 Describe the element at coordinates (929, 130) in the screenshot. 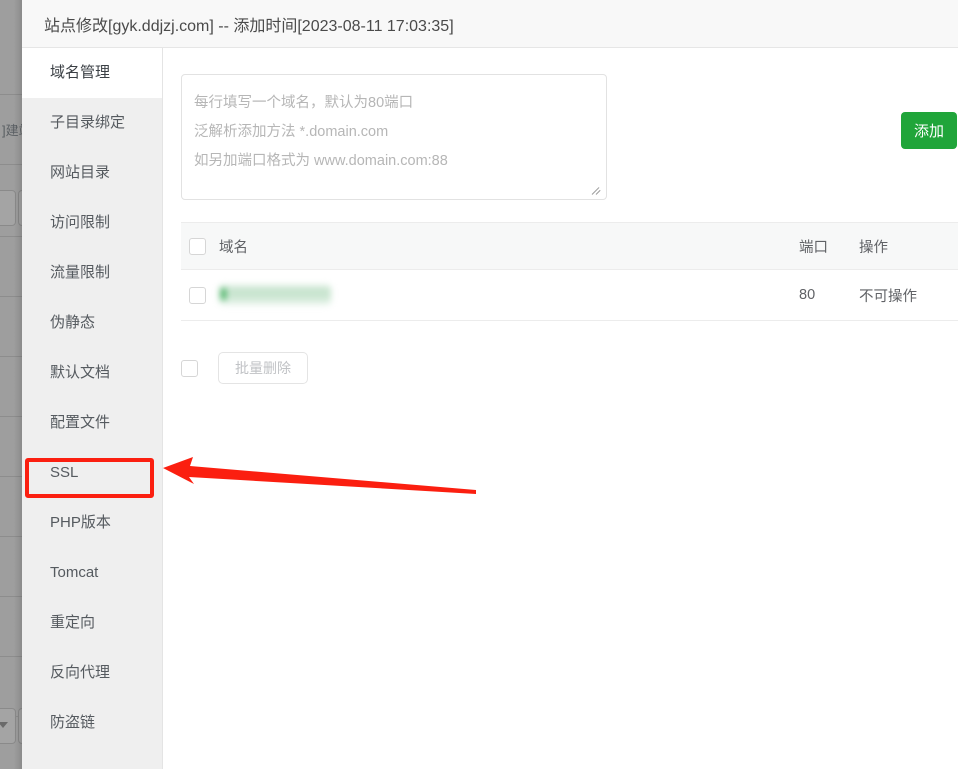

I see `add-button: 添加` at that location.